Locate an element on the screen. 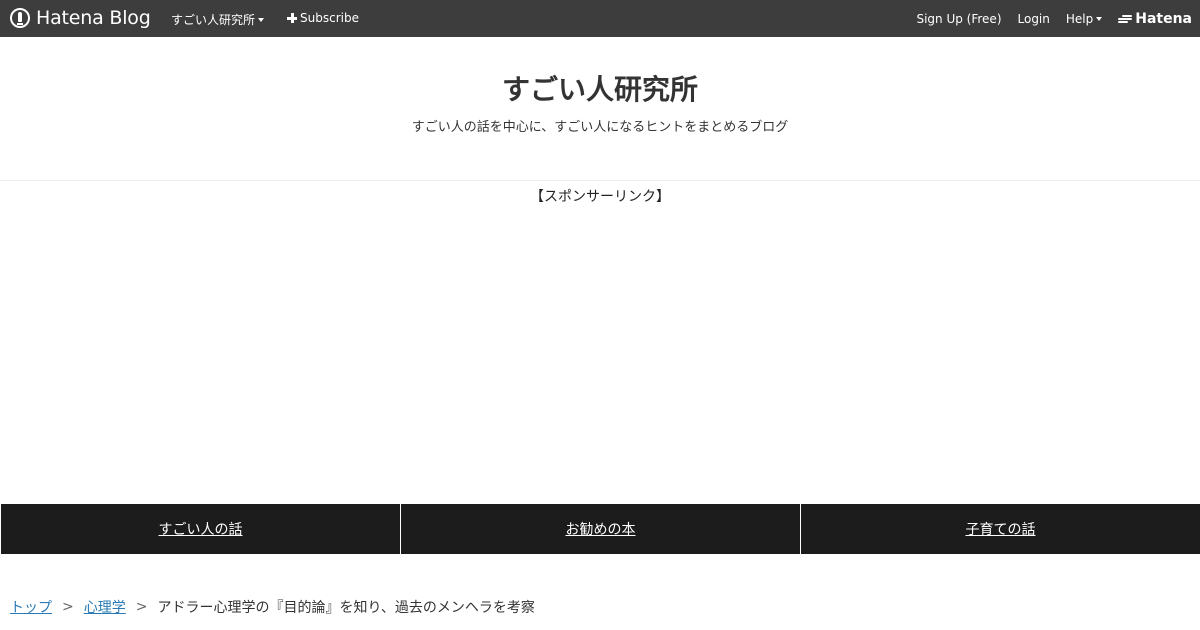 Image resolution: width=1200 pixels, height=630 pixels. category-link-kosodate: 子育ての話 is located at coordinates (1000, 529).